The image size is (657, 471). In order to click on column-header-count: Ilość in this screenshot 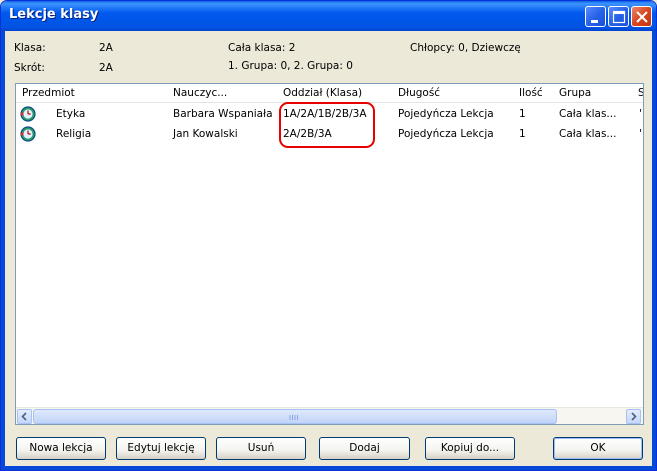, I will do `click(531, 93)`.